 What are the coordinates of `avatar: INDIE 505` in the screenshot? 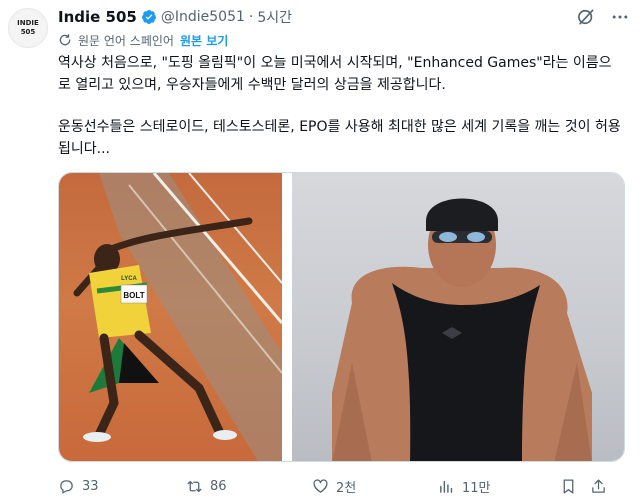 It's located at (28, 28).